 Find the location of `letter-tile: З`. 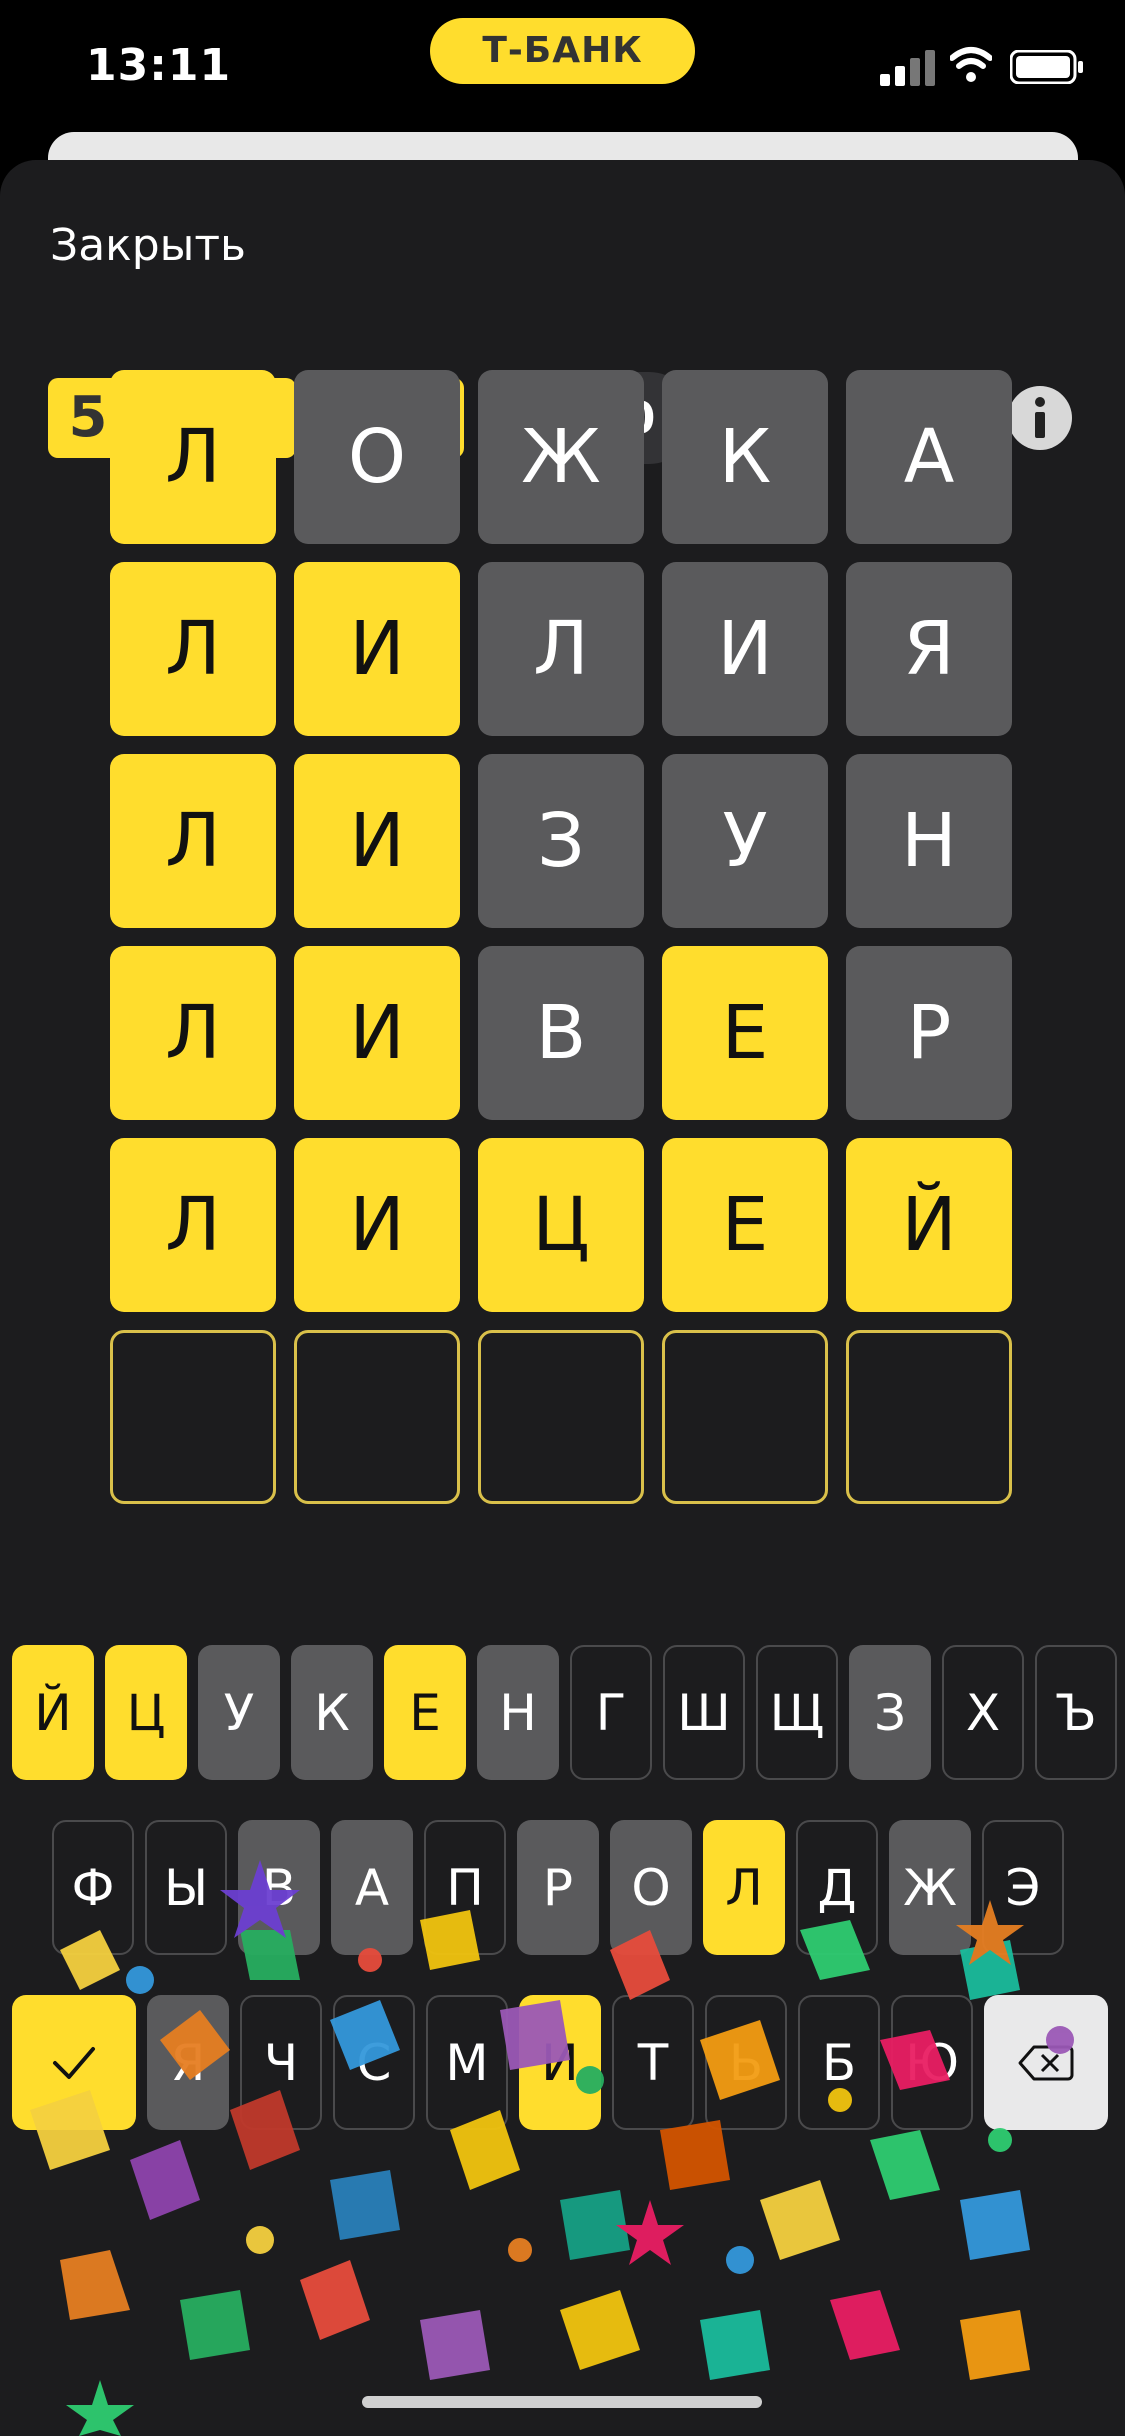

letter-tile: З is located at coordinates (561, 841).